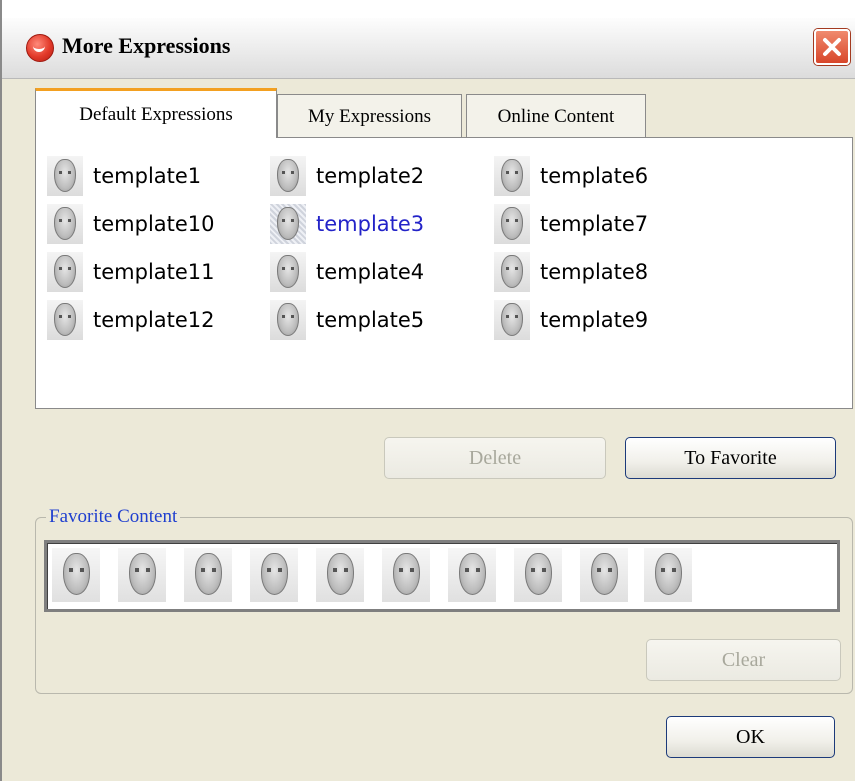 The width and height of the screenshot is (855, 781). Describe the element at coordinates (154, 272) in the screenshot. I see `list-item-label: template11` at that location.